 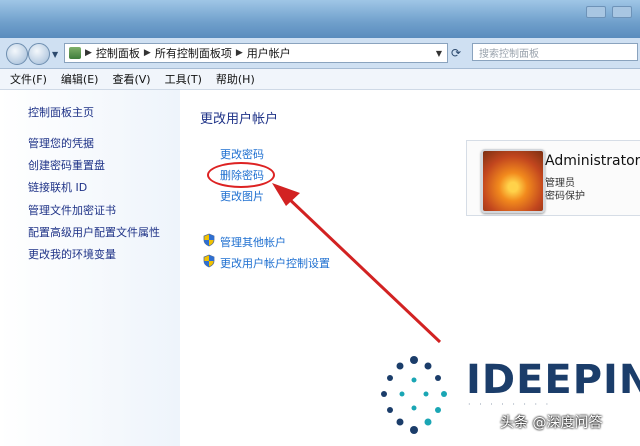 I want to click on watermark-footer: 头条 @深度问答, so click(x=551, y=423).